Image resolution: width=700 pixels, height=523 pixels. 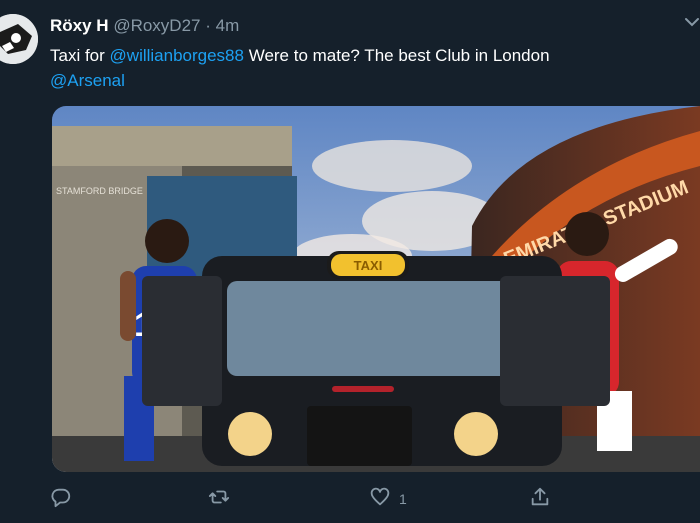 I want to click on reply-button, so click(x=61, y=499).